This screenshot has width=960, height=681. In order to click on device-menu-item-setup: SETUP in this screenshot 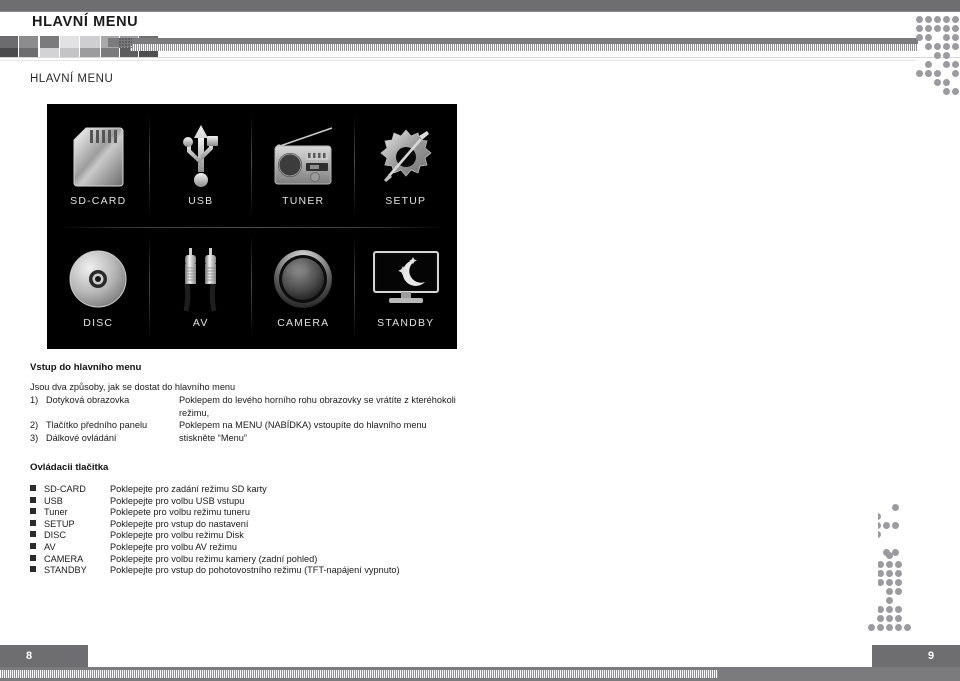, I will do `click(406, 165)`.